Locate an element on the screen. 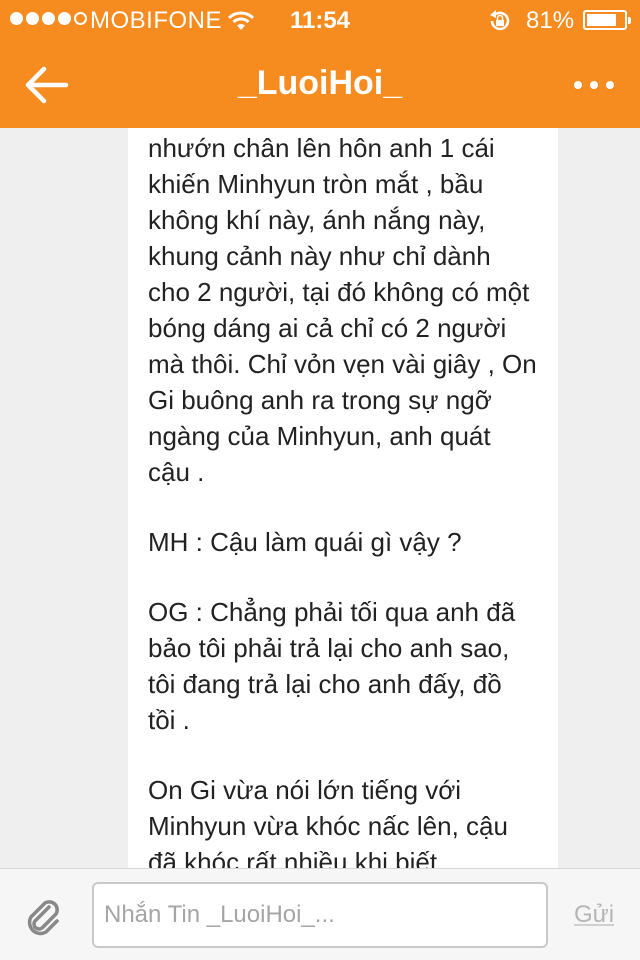 Image resolution: width=640 pixels, height=960 pixels. paperclip-icon is located at coordinates (43, 918).